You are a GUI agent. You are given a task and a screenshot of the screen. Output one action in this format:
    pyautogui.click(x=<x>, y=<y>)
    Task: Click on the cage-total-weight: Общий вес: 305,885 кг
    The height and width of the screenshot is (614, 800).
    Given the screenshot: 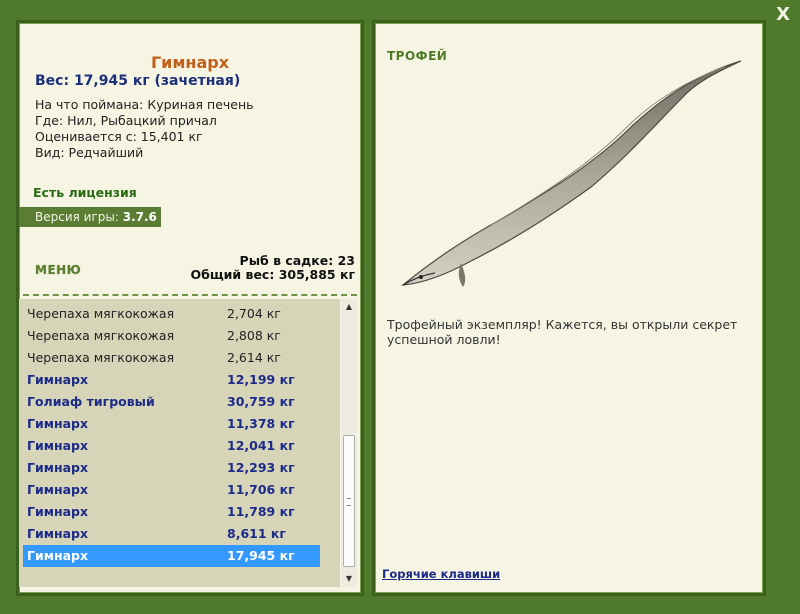 What is the action you would take?
    pyautogui.click(x=273, y=274)
    